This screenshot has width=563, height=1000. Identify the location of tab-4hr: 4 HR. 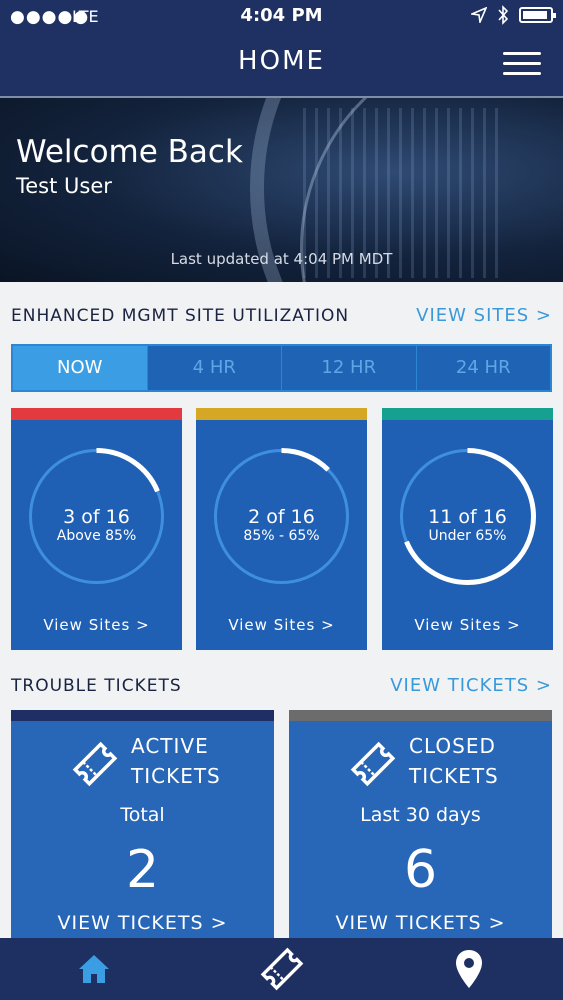
(214, 368).